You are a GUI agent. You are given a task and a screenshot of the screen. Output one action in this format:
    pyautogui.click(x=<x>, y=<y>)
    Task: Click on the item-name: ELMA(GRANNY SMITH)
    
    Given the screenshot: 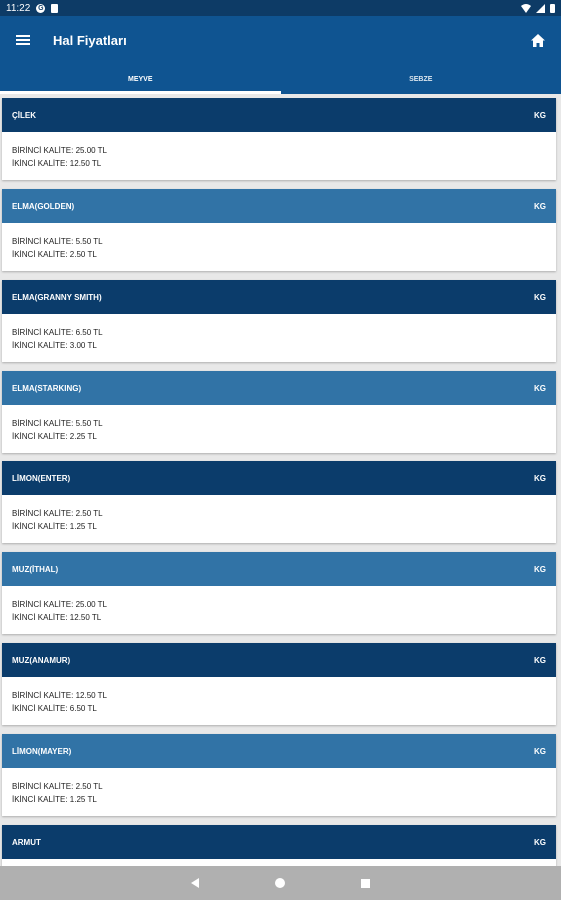 What is the action you would take?
    pyautogui.click(x=57, y=297)
    